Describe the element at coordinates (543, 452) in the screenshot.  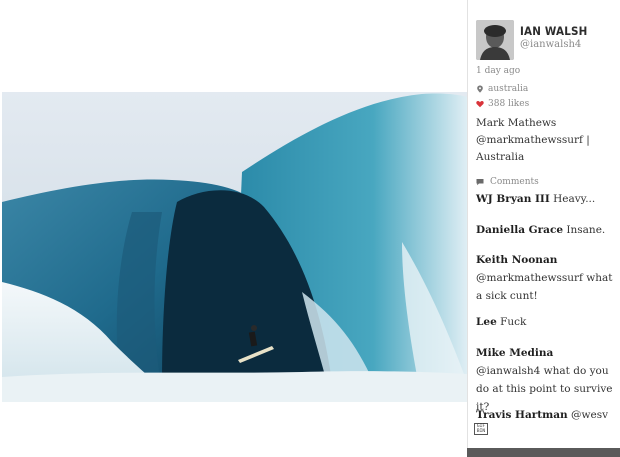
I see `bottom-bar` at that location.